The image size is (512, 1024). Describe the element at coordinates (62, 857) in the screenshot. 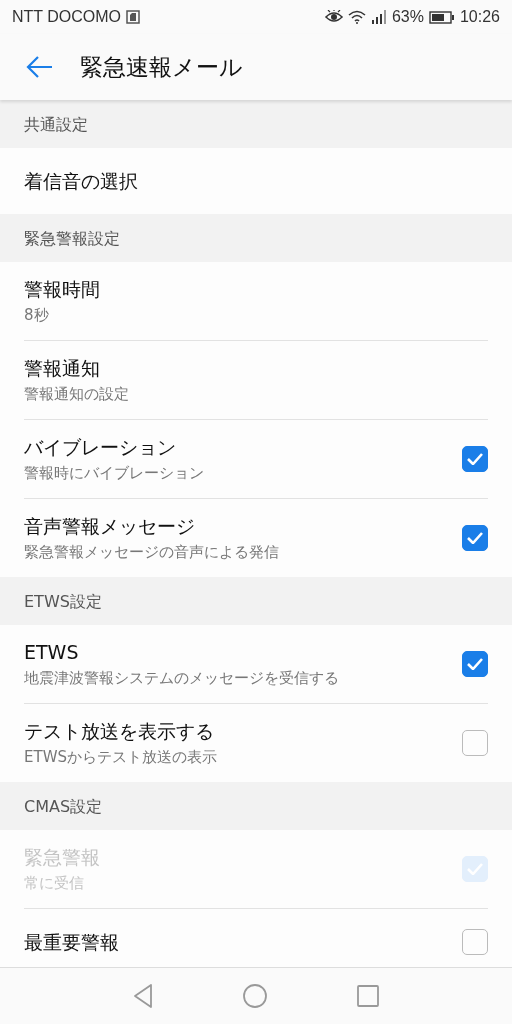

I see `row-title: 緊急警報` at that location.